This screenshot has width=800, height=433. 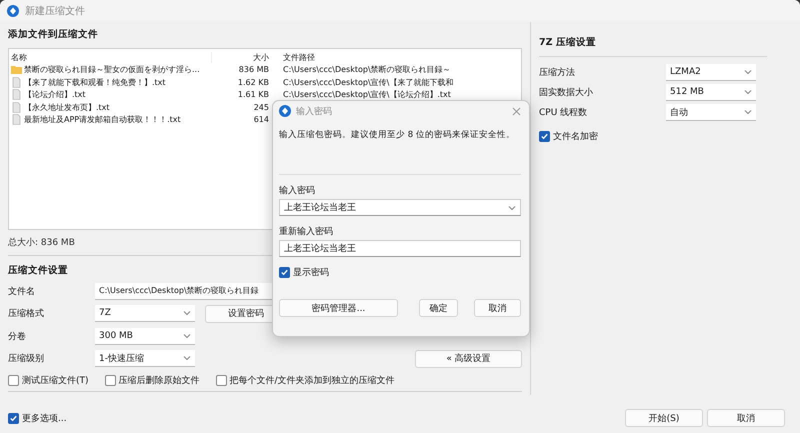 I want to click on checkbox: 显示密码, so click(x=400, y=272).